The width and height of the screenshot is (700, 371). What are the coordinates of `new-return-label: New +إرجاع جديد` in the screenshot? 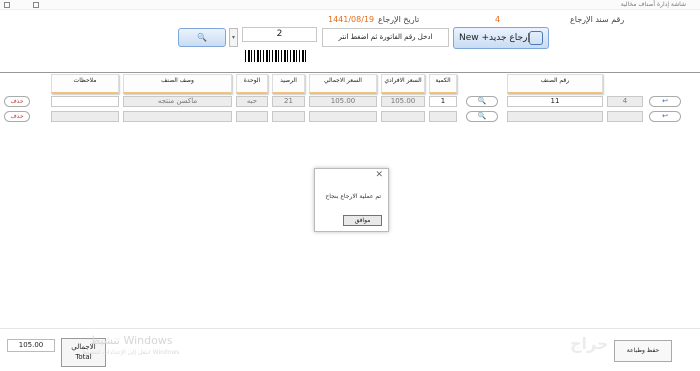 It's located at (494, 38).